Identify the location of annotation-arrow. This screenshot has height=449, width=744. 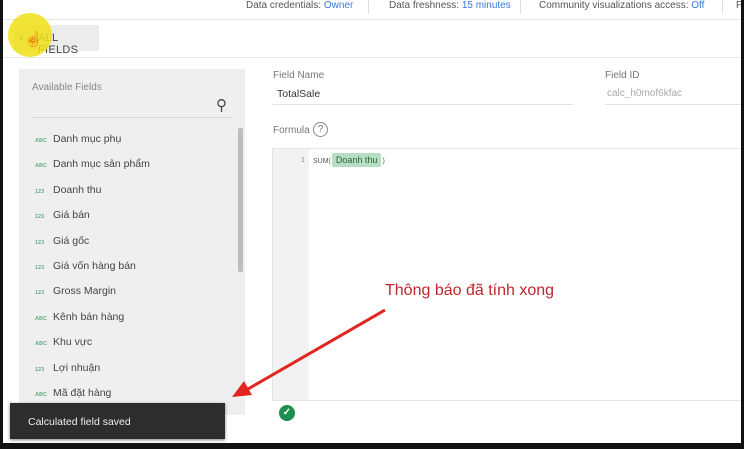
(309, 352).